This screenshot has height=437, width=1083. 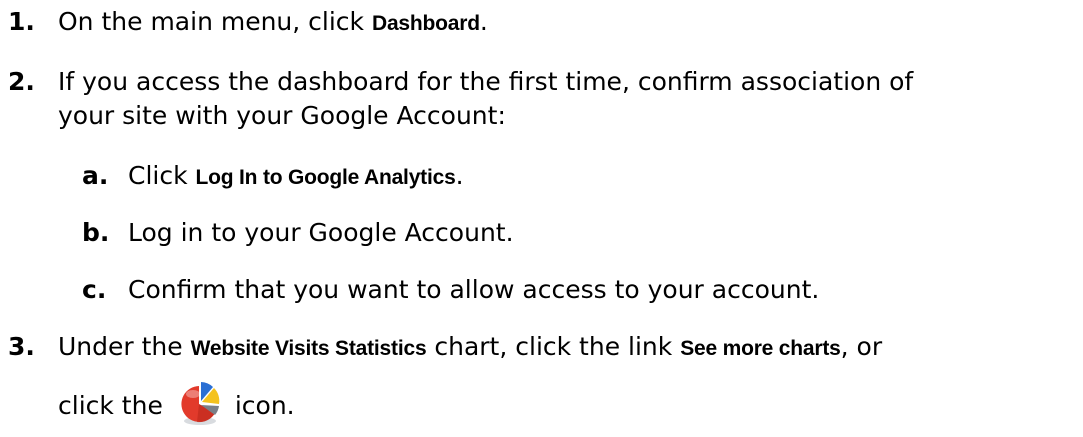 What do you see at coordinates (861, 346) in the screenshot?
I see `step-text-after: , or` at bounding box center [861, 346].